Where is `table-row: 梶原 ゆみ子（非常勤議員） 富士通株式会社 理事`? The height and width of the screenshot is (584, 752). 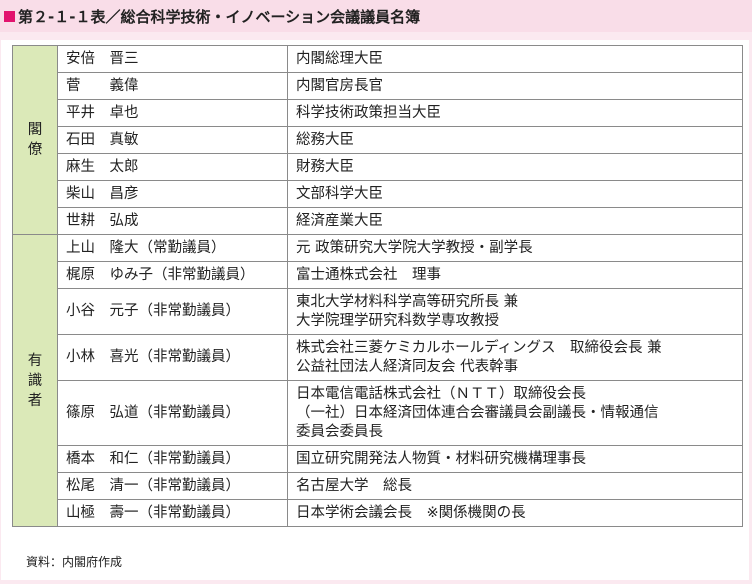
table-row: 梶原 ゆみ子（非常勤議員） 富士通株式会社 理事 is located at coordinates (378, 275).